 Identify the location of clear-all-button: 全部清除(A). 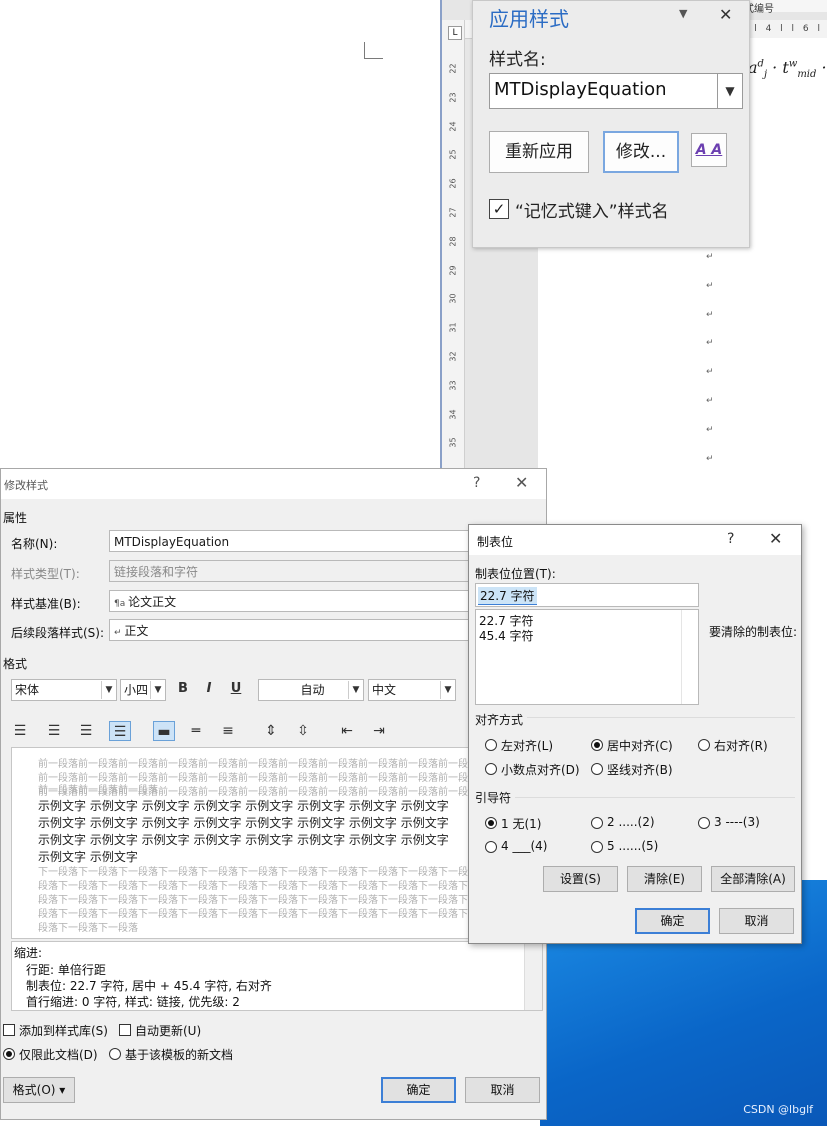
(753, 879).